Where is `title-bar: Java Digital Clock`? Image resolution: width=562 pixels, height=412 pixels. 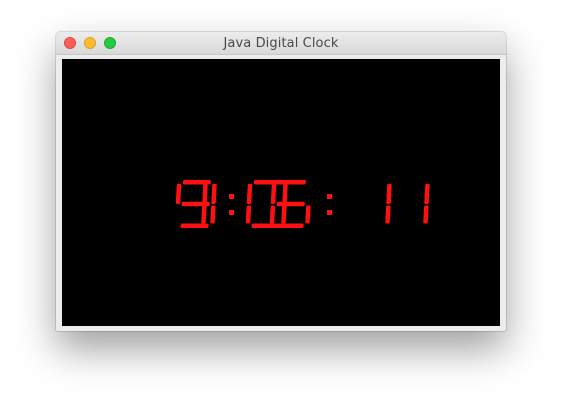
title-bar: Java Digital Clock is located at coordinates (281, 43).